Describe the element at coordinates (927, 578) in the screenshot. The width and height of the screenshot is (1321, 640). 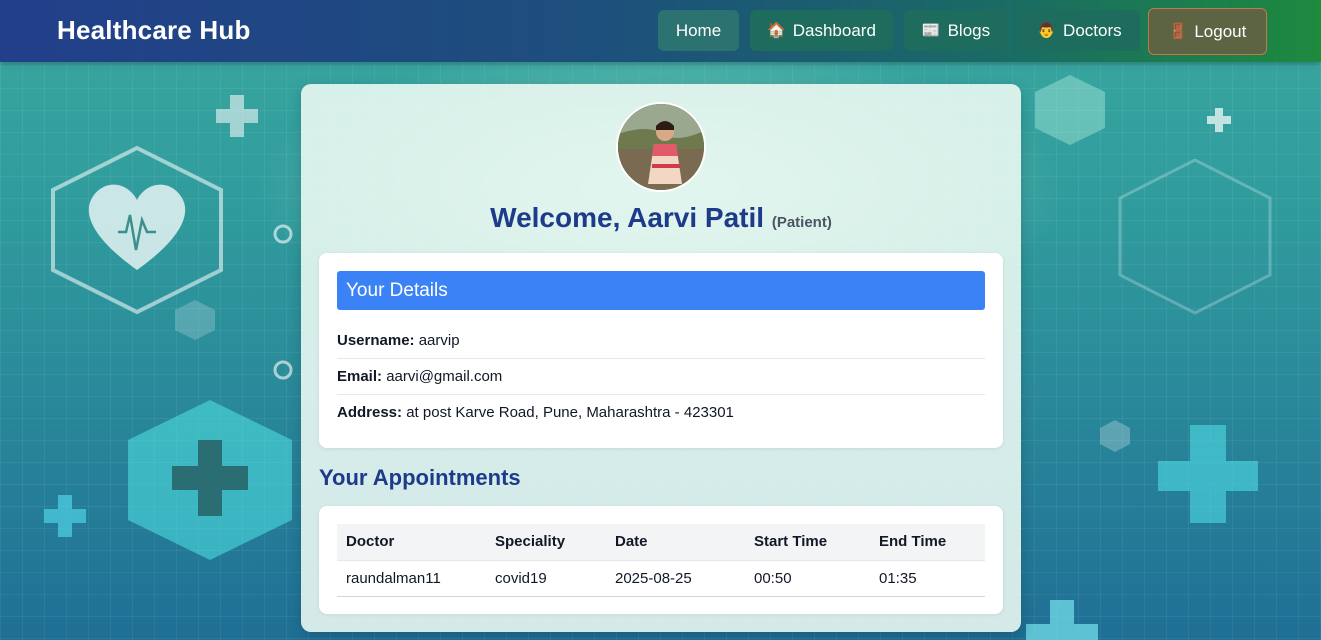
I see `cell-end-time: 01:35` at that location.